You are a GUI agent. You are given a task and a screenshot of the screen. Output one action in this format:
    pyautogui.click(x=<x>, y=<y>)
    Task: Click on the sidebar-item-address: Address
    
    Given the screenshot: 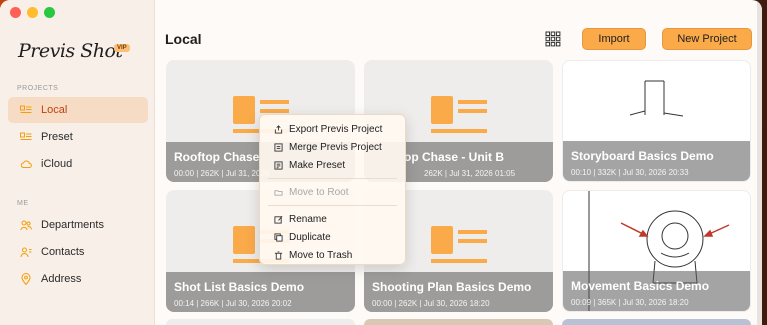 What is the action you would take?
    pyautogui.click(x=78, y=279)
    